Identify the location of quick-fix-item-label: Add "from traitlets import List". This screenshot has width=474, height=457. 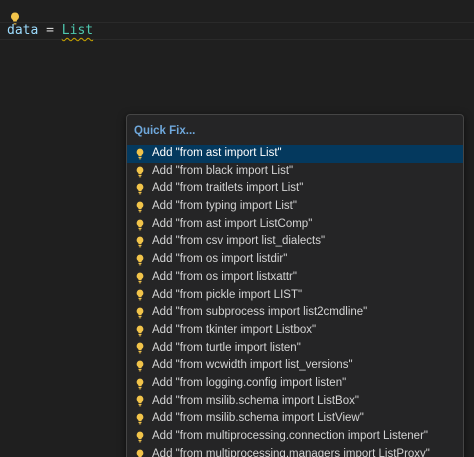
(228, 188).